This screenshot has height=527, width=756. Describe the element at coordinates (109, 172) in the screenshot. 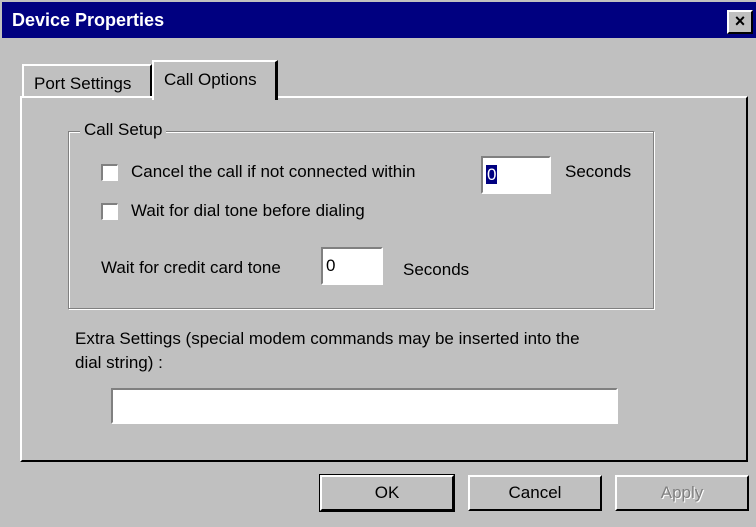

I see `cancel-call-checkbox` at that location.